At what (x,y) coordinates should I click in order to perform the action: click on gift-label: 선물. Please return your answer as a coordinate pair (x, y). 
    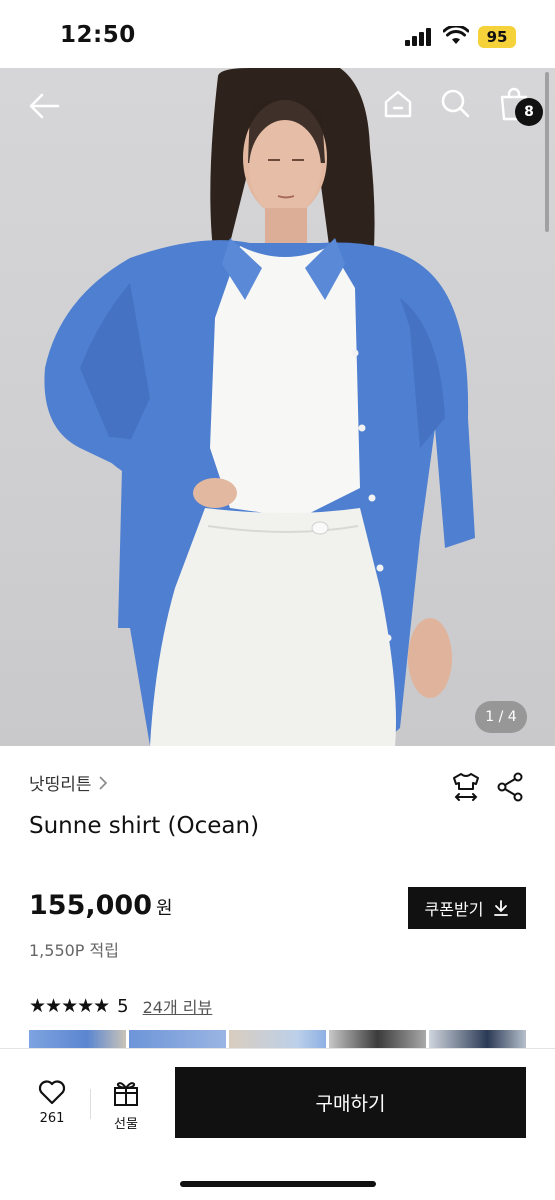
    Looking at the image, I should click on (126, 1124).